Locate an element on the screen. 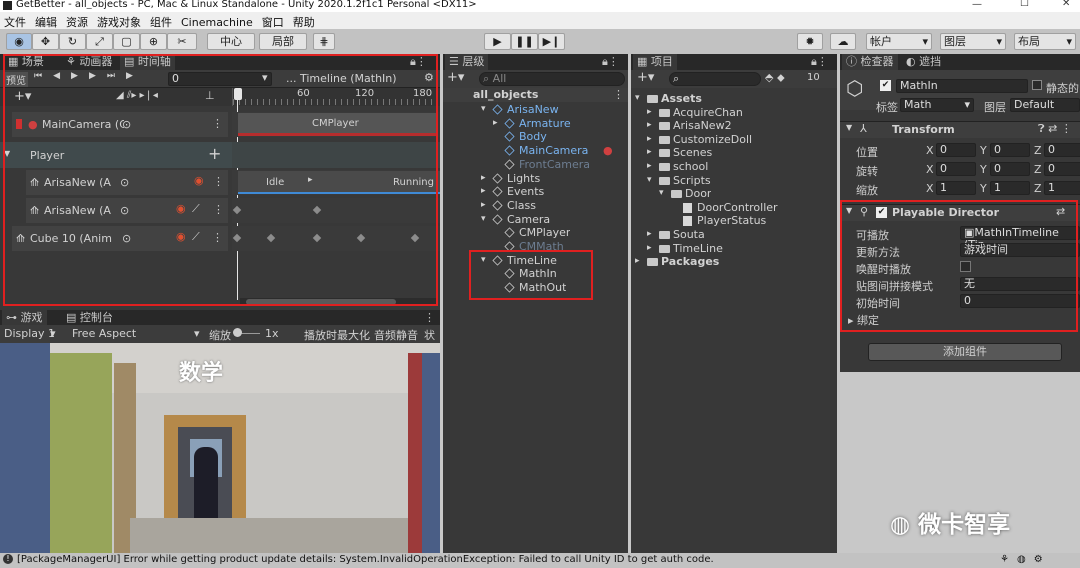 The image size is (1080, 568). tab-occlusion: ◐ 遮挡 is located at coordinates (923, 62).